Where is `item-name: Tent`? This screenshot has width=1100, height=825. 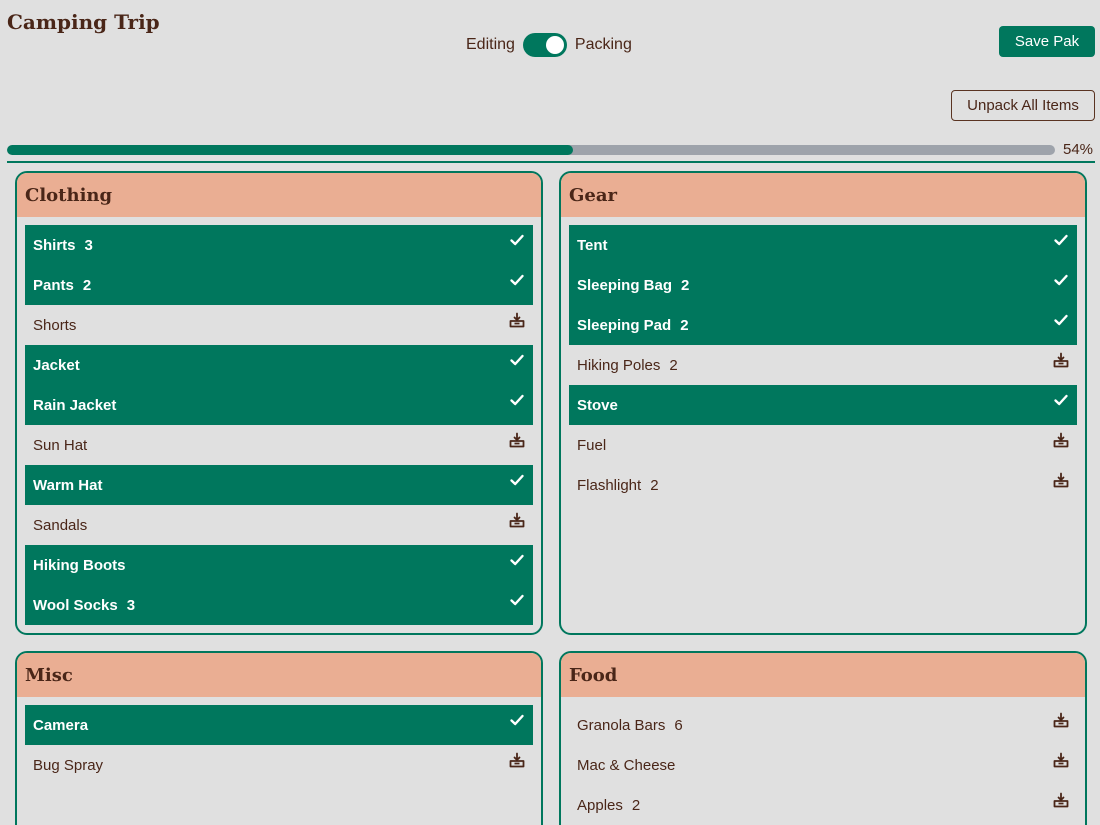 item-name: Tent is located at coordinates (592, 245).